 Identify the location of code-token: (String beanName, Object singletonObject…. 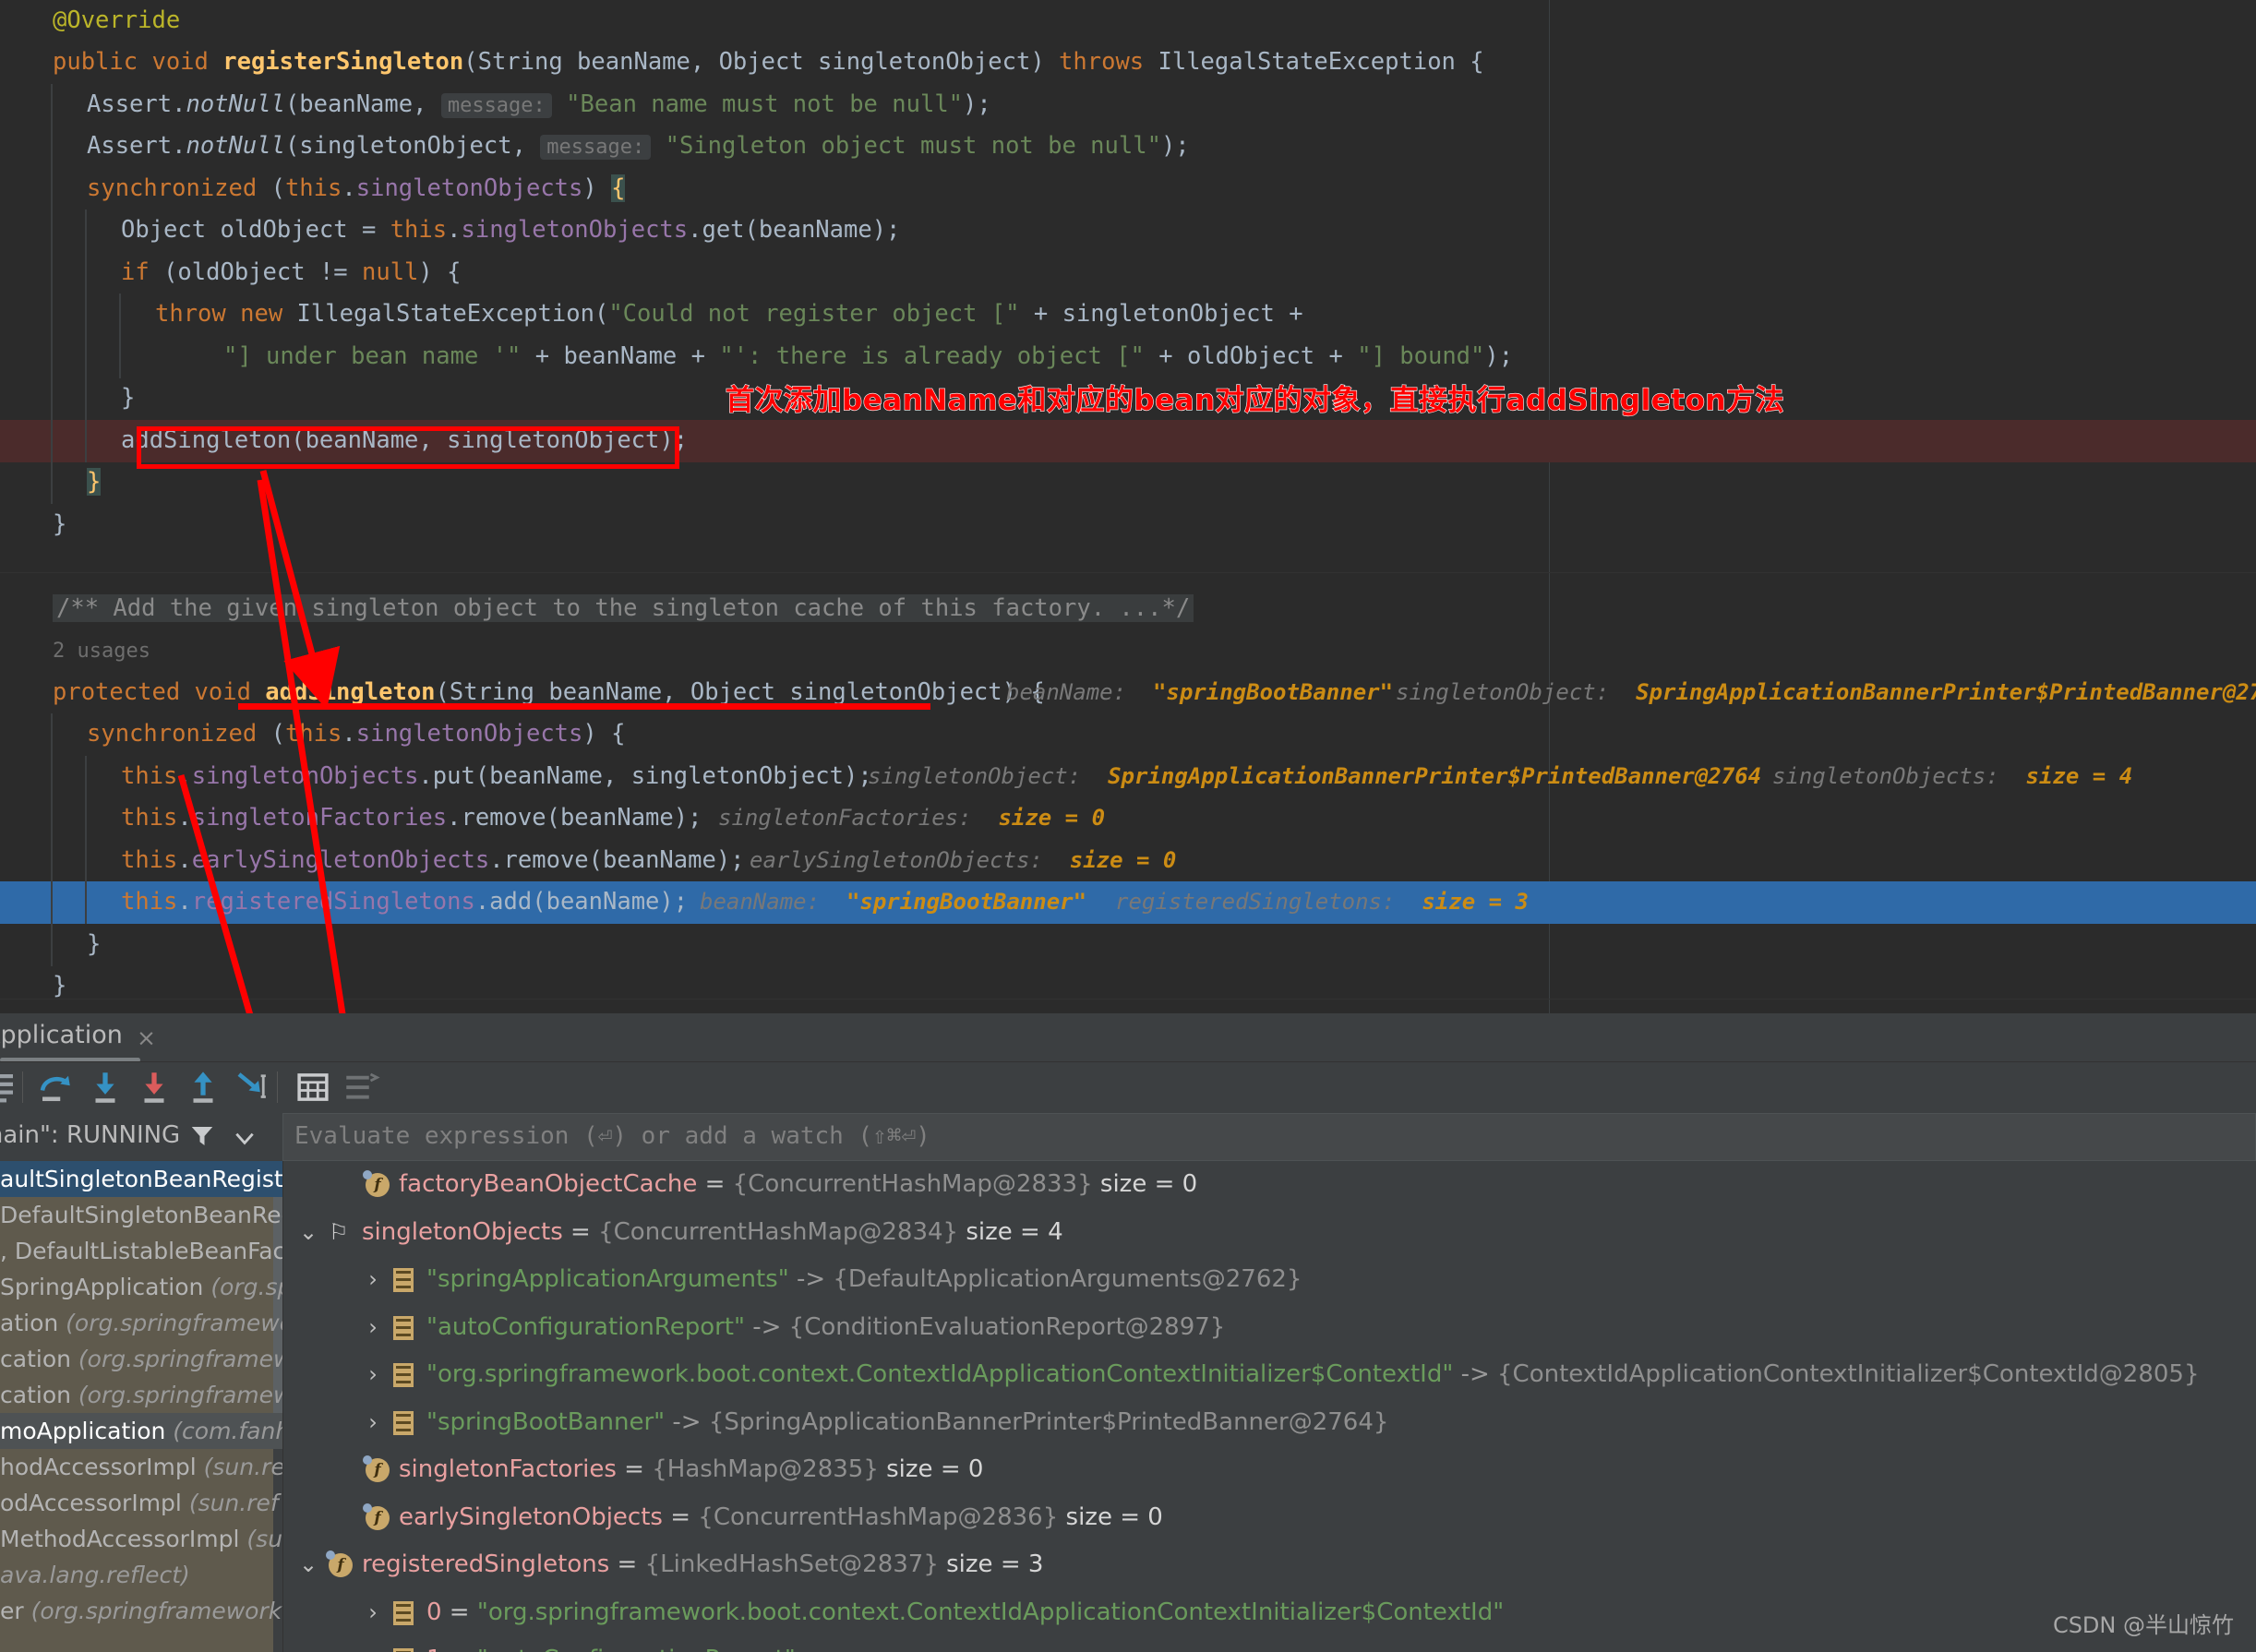
(761, 62).